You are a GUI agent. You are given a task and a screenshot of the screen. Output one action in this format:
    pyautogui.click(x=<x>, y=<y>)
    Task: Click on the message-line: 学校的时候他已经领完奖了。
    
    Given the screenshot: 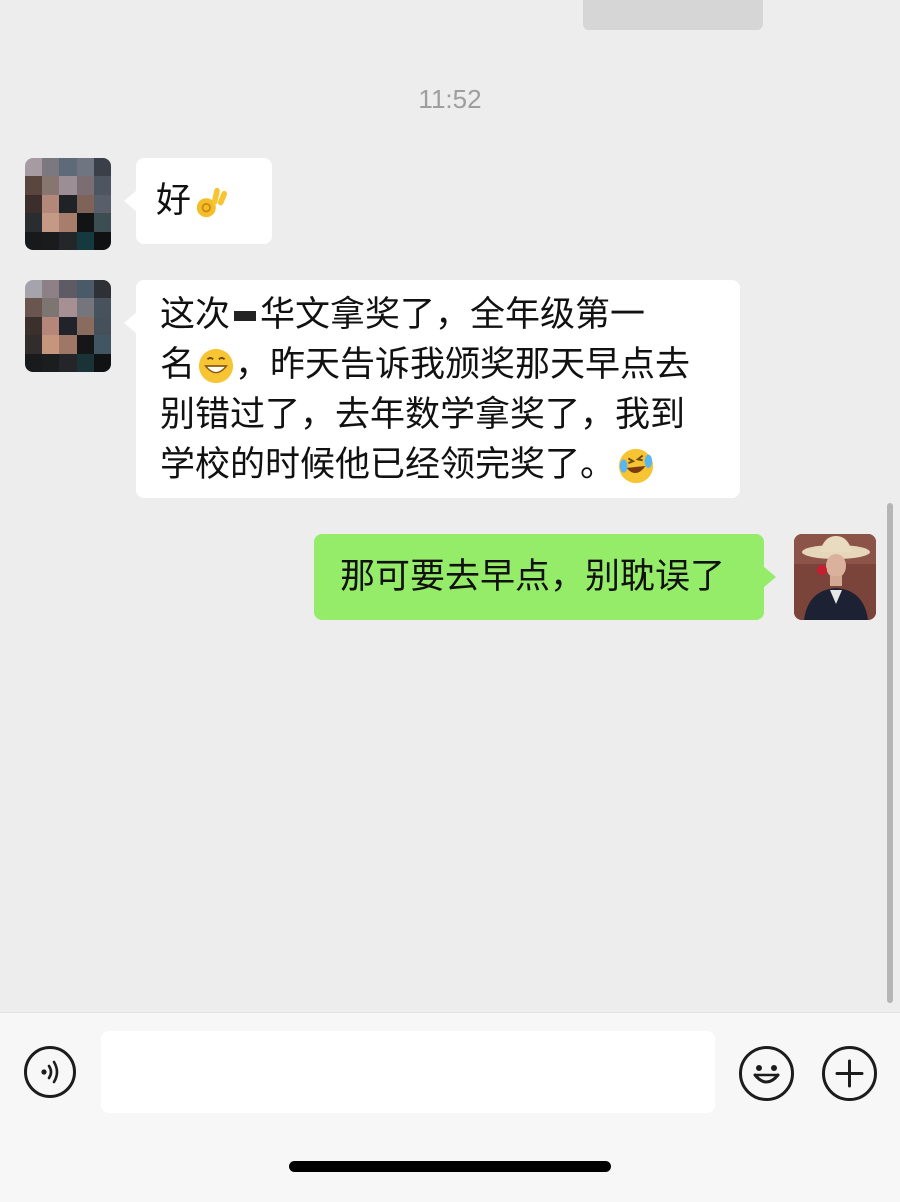 What is the action you would take?
    pyautogui.click(x=438, y=465)
    